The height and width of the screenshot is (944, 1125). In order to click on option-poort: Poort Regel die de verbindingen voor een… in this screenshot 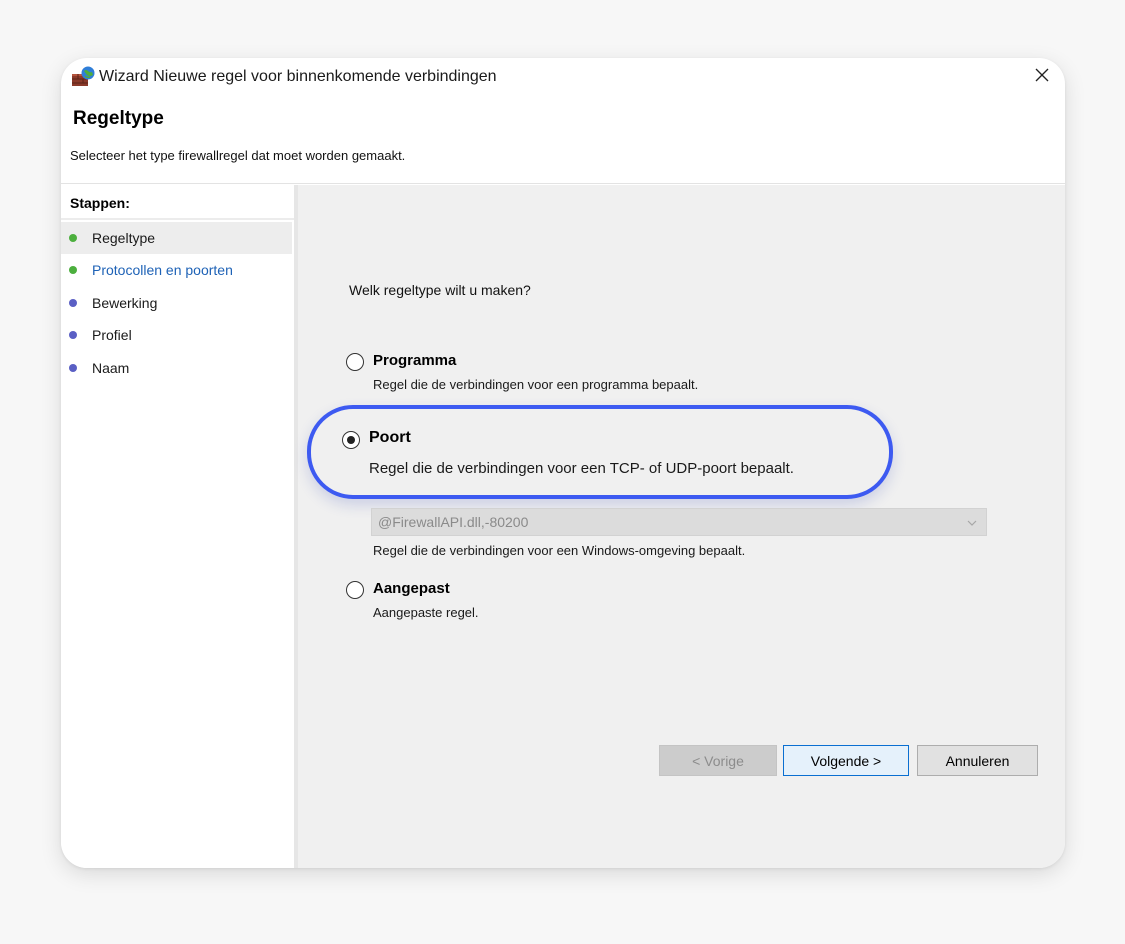, I will do `click(622, 453)`.